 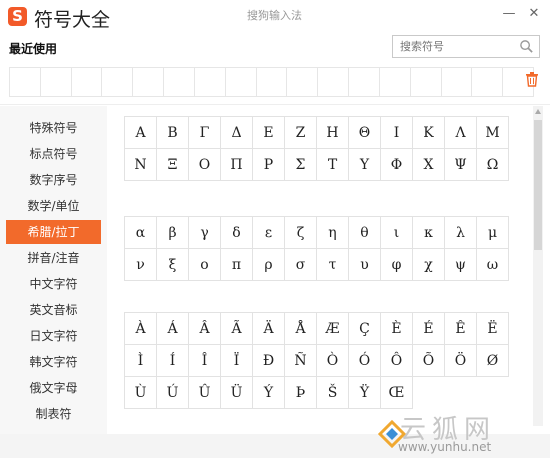 What do you see at coordinates (301, 265) in the screenshot?
I see `symbol-cell: σ` at bounding box center [301, 265].